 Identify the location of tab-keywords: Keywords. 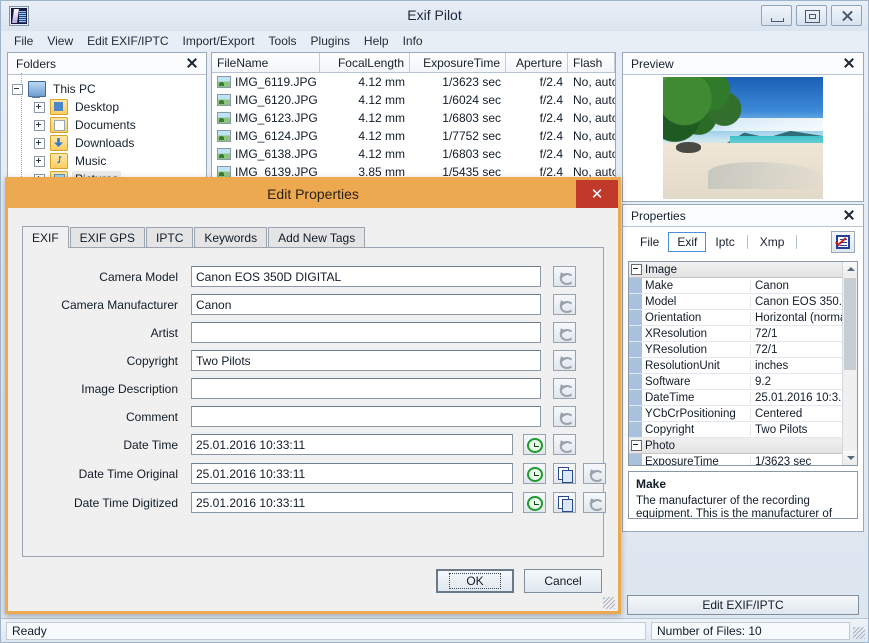
(231, 237).